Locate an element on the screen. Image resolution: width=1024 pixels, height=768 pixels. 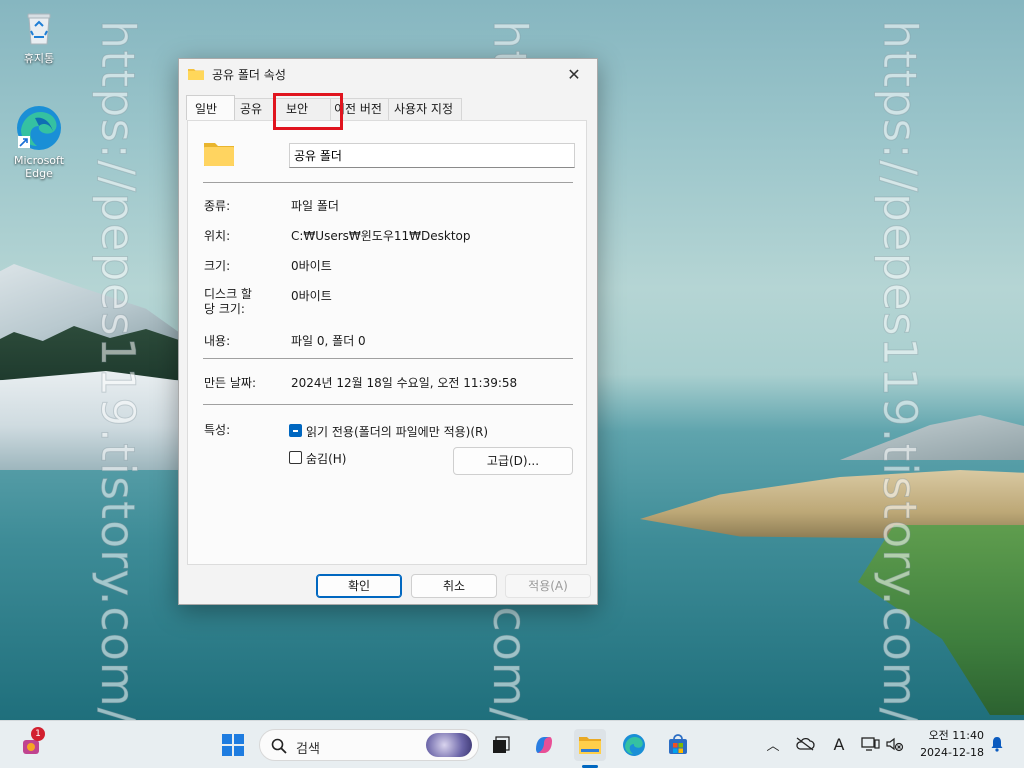
tab-general: 일반 is located at coordinates (210, 107).